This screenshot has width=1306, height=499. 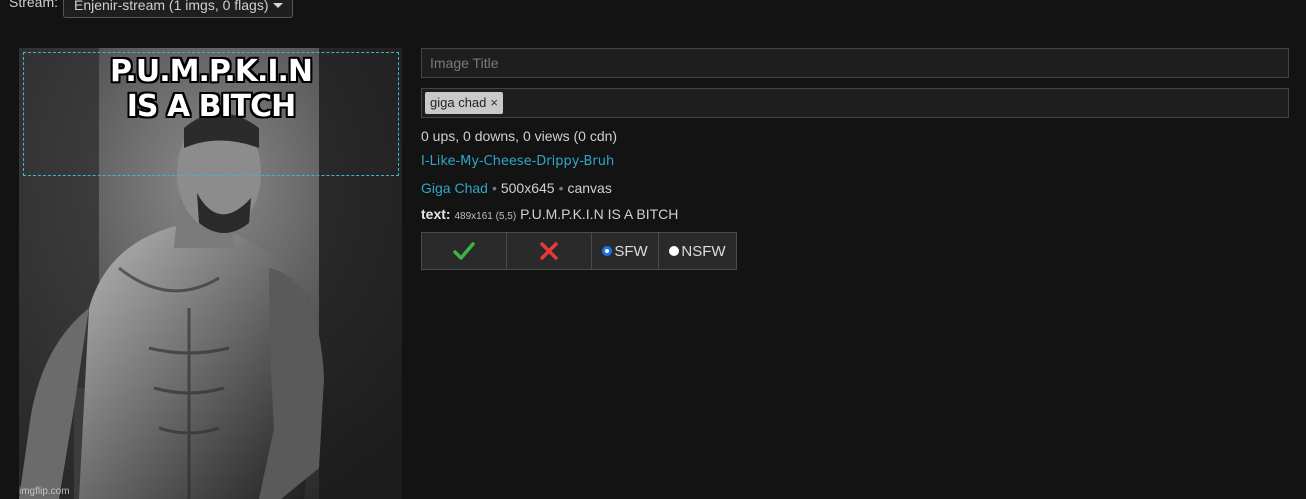 What do you see at coordinates (653, 14) in the screenshot?
I see `top-bar: Stream: Enjenir-stream (1 imgs, 0 flags)` at bounding box center [653, 14].